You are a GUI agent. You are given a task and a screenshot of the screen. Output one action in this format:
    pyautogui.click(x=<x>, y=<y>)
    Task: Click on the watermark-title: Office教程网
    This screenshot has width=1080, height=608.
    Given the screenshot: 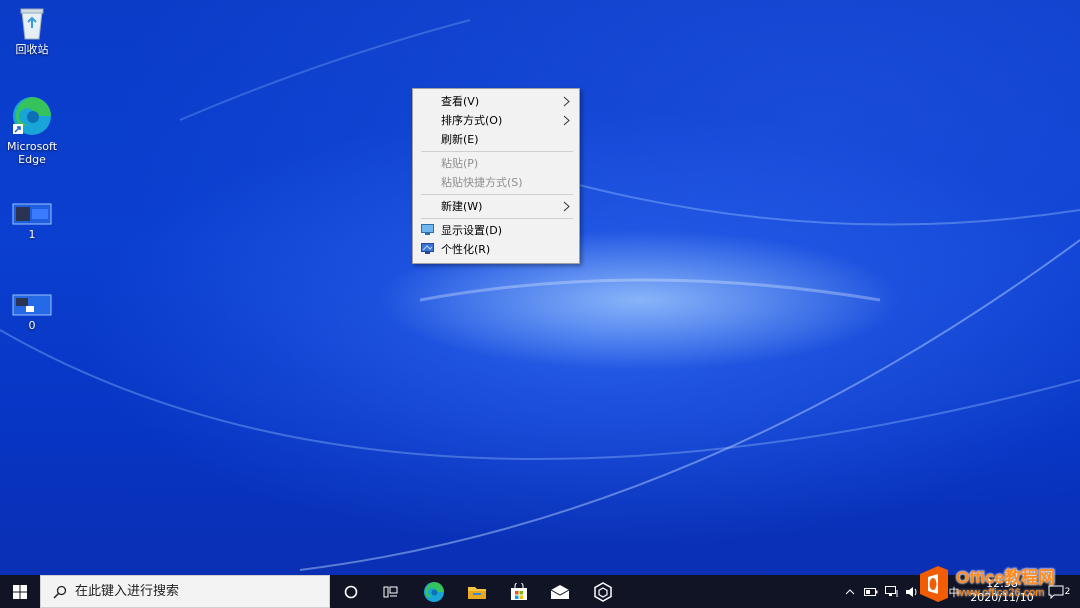 What is the action you would take?
    pyautogui.click(x=1006, y=577)
    